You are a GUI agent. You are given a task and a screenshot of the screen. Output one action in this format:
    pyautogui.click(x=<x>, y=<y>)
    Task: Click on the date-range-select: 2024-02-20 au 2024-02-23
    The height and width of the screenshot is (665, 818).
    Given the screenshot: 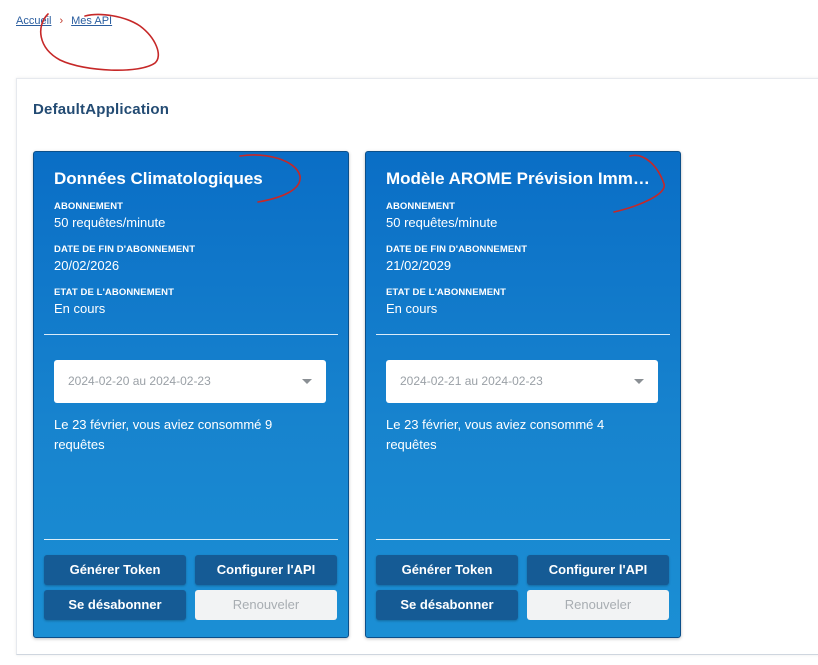 What is the action you would take?
    pyautogui.click(x=190, y=381)
    